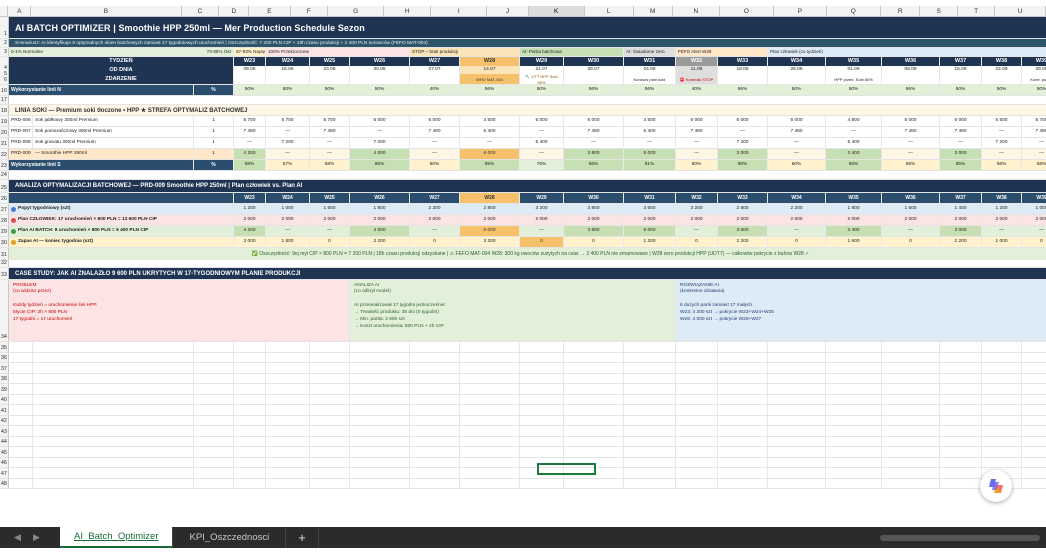 The height and width of the screenshot is (558, 1046). What do you see at coordinates (380, 198) in the screenshot?
I see `analysis-week-w26: W26` at bounding box center [380, 198].